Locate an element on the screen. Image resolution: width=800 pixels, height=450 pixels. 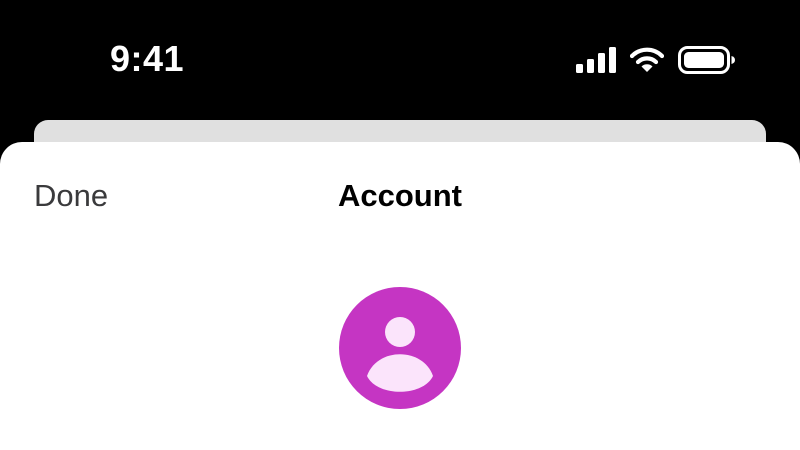
done-button: Done is located at coordinates (71, 196).